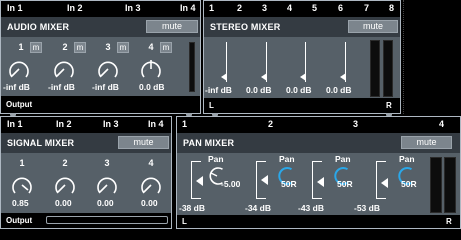 The width and height of the screenshot is (461, 240). I want to click on stereo-right-label: R, so click(389, 105).